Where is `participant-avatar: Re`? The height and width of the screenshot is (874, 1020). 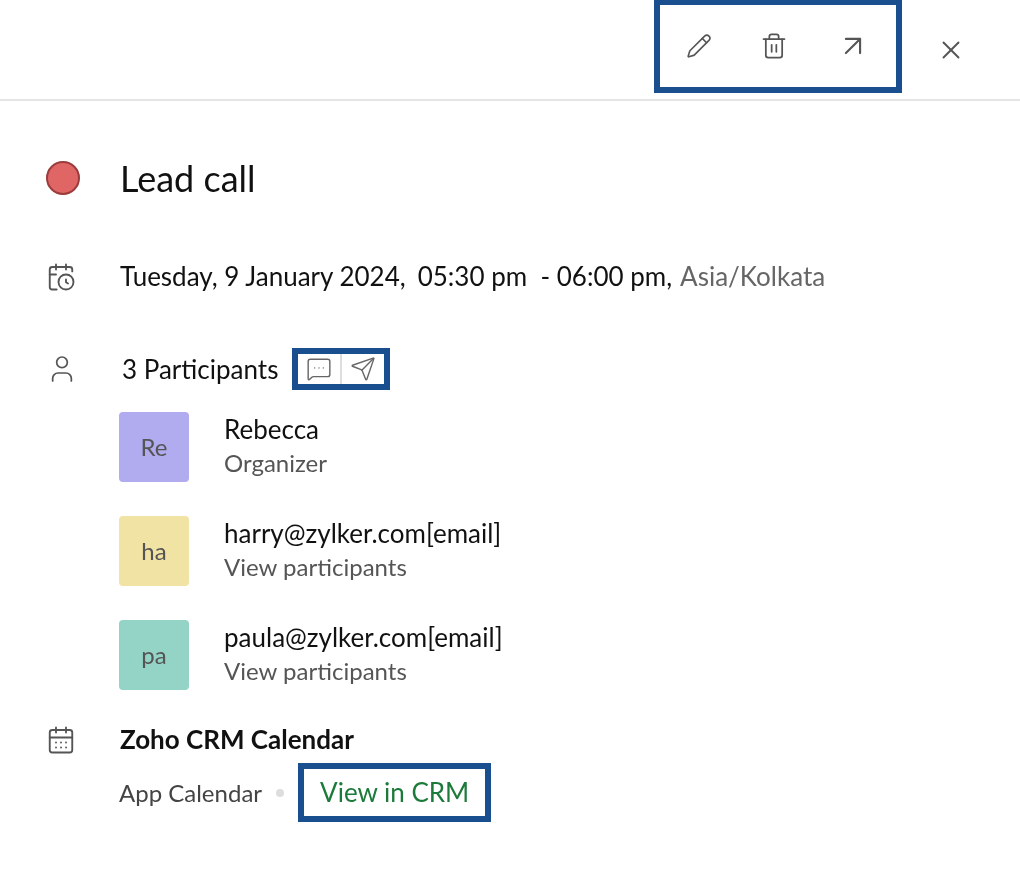
participant-avatar: Re is located at coordinates (154, 447).